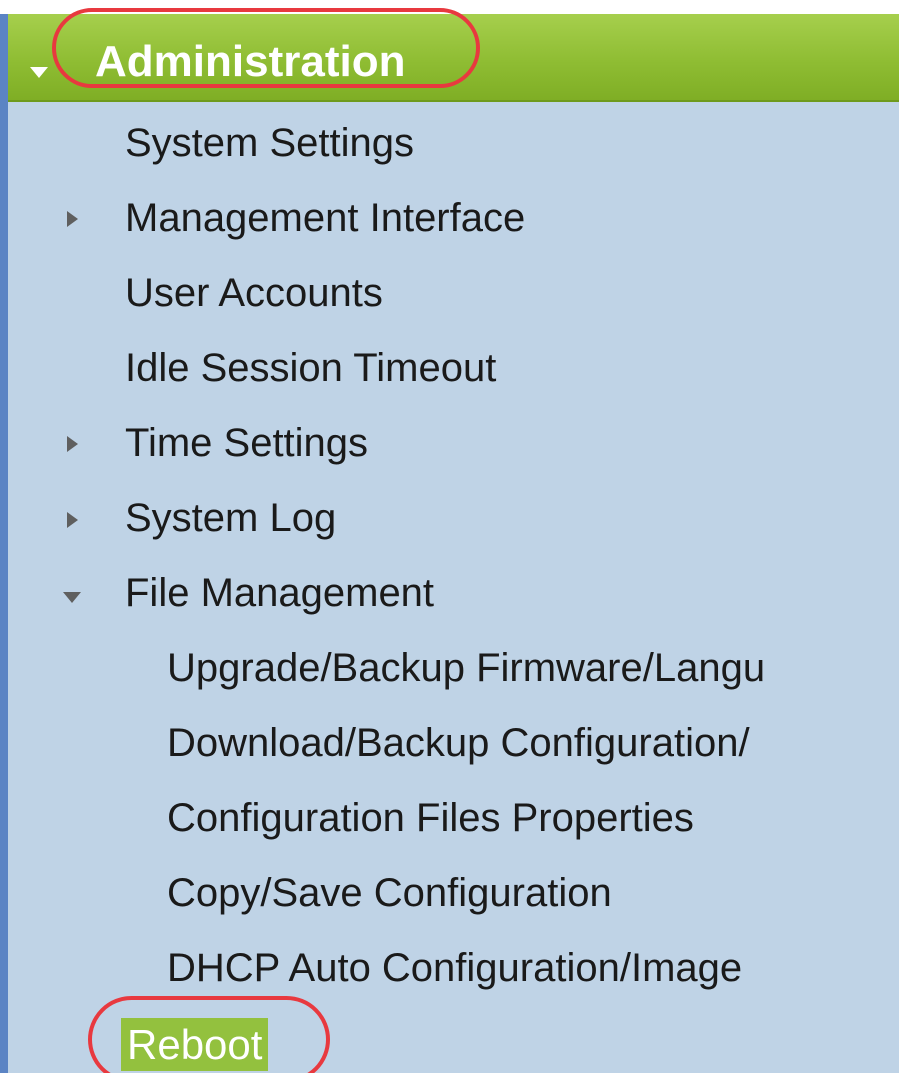  What do you see at coordinates (254, 293) in the screenshot?
I see `nav-item-user-accounts: User Accounts` at bounding box center [254, 293].